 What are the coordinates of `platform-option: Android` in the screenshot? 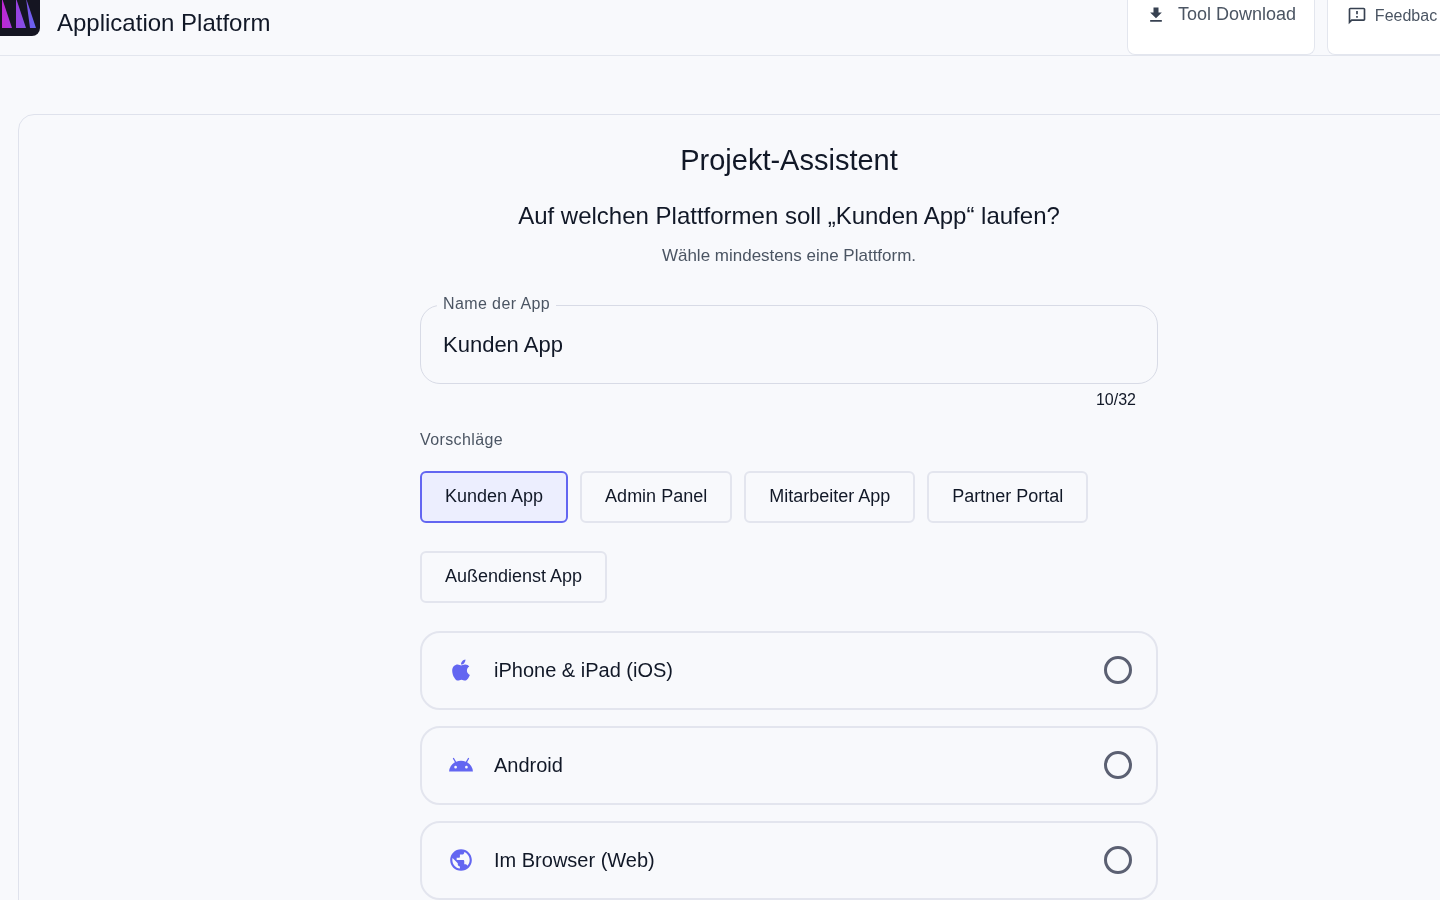 It's located at (789, 765).